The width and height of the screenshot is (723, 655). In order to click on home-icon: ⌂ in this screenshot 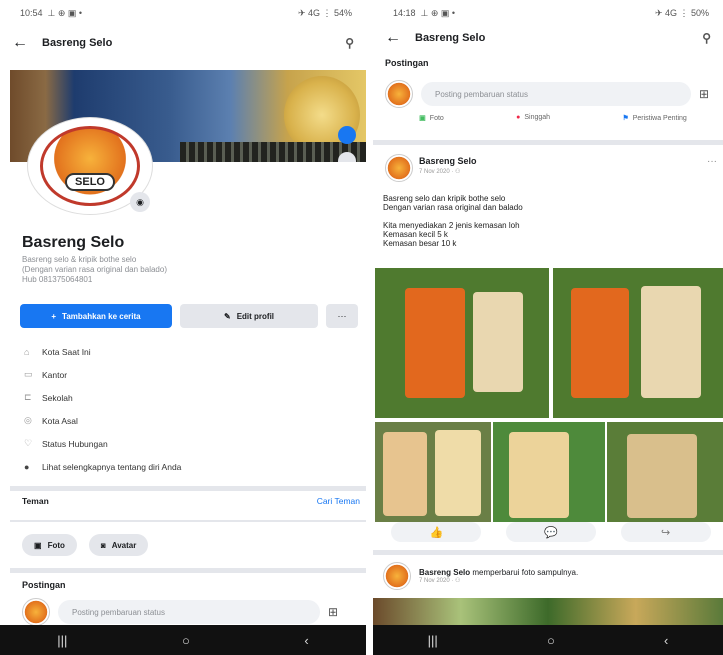, I will do `click(27, 351)`.